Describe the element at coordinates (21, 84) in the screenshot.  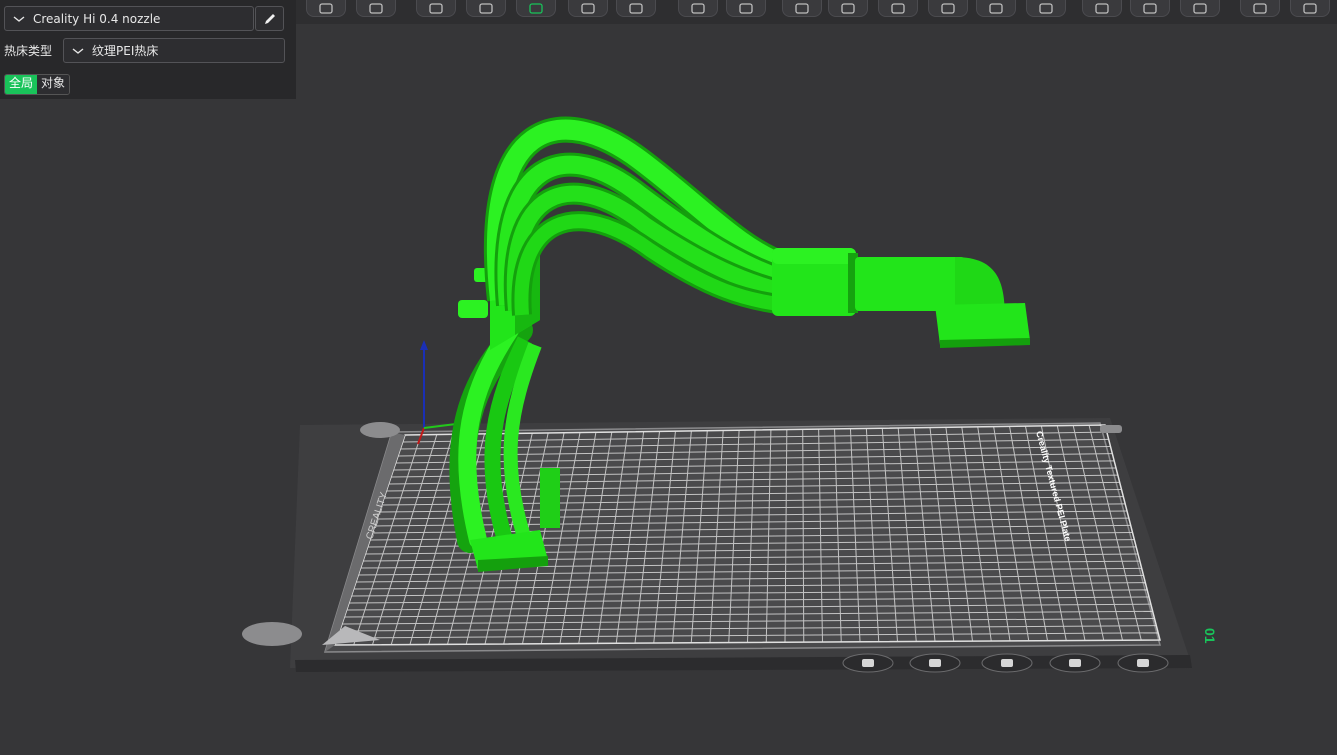
I see `global-mode-button: 全局` at that location.